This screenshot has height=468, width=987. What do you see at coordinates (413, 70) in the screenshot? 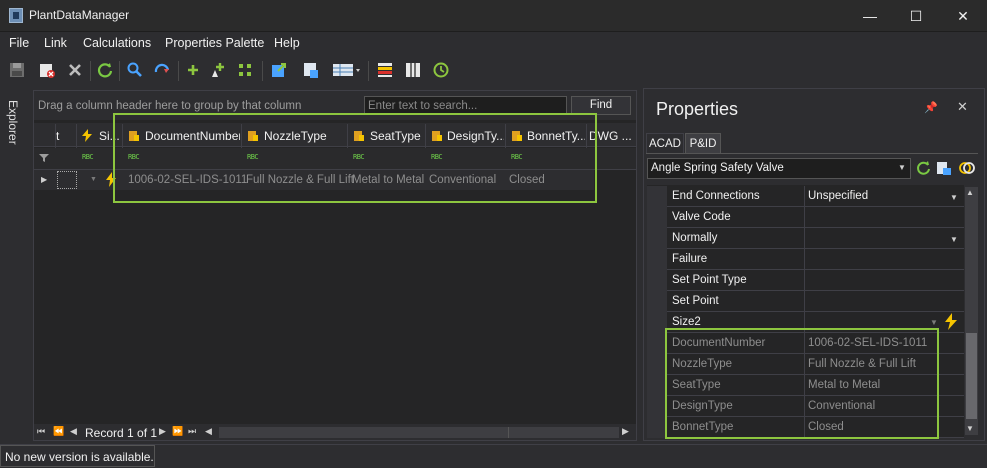
I see `columns-icon` at bounding box center [413, 70].